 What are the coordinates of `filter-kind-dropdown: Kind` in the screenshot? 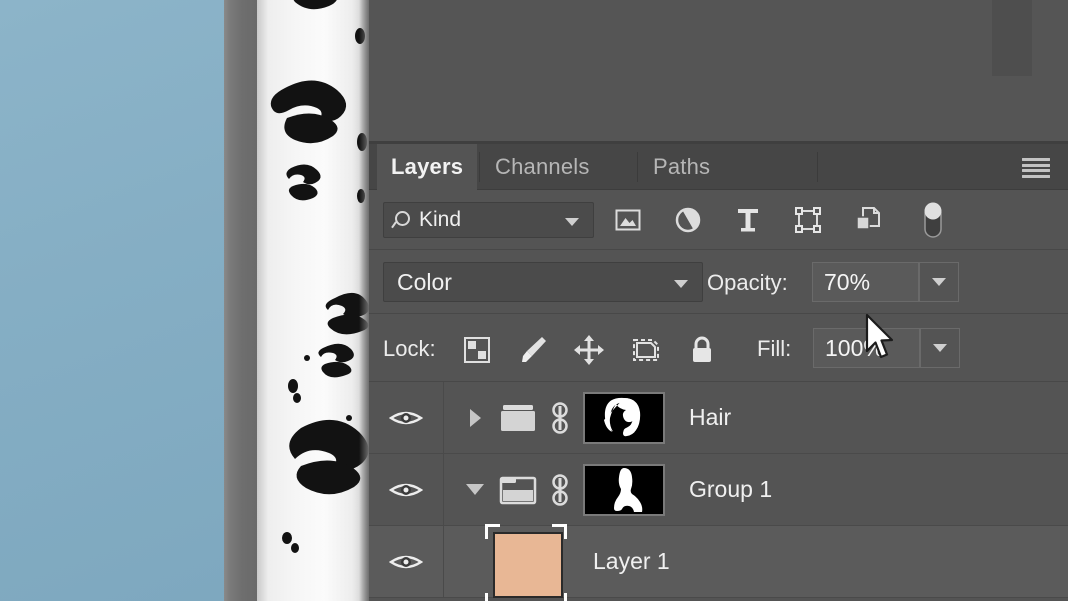 It's located at (488, 220).